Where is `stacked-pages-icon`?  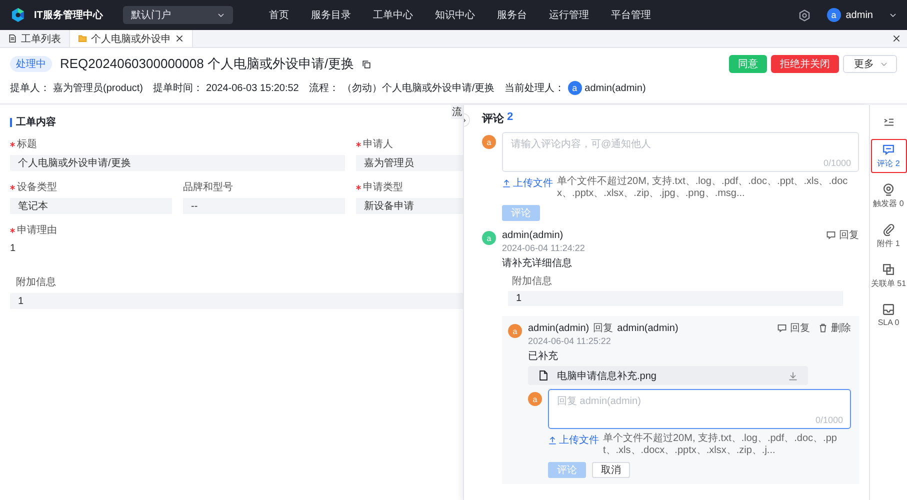 stacked-pages-icon is located at coordinates (888, 269).